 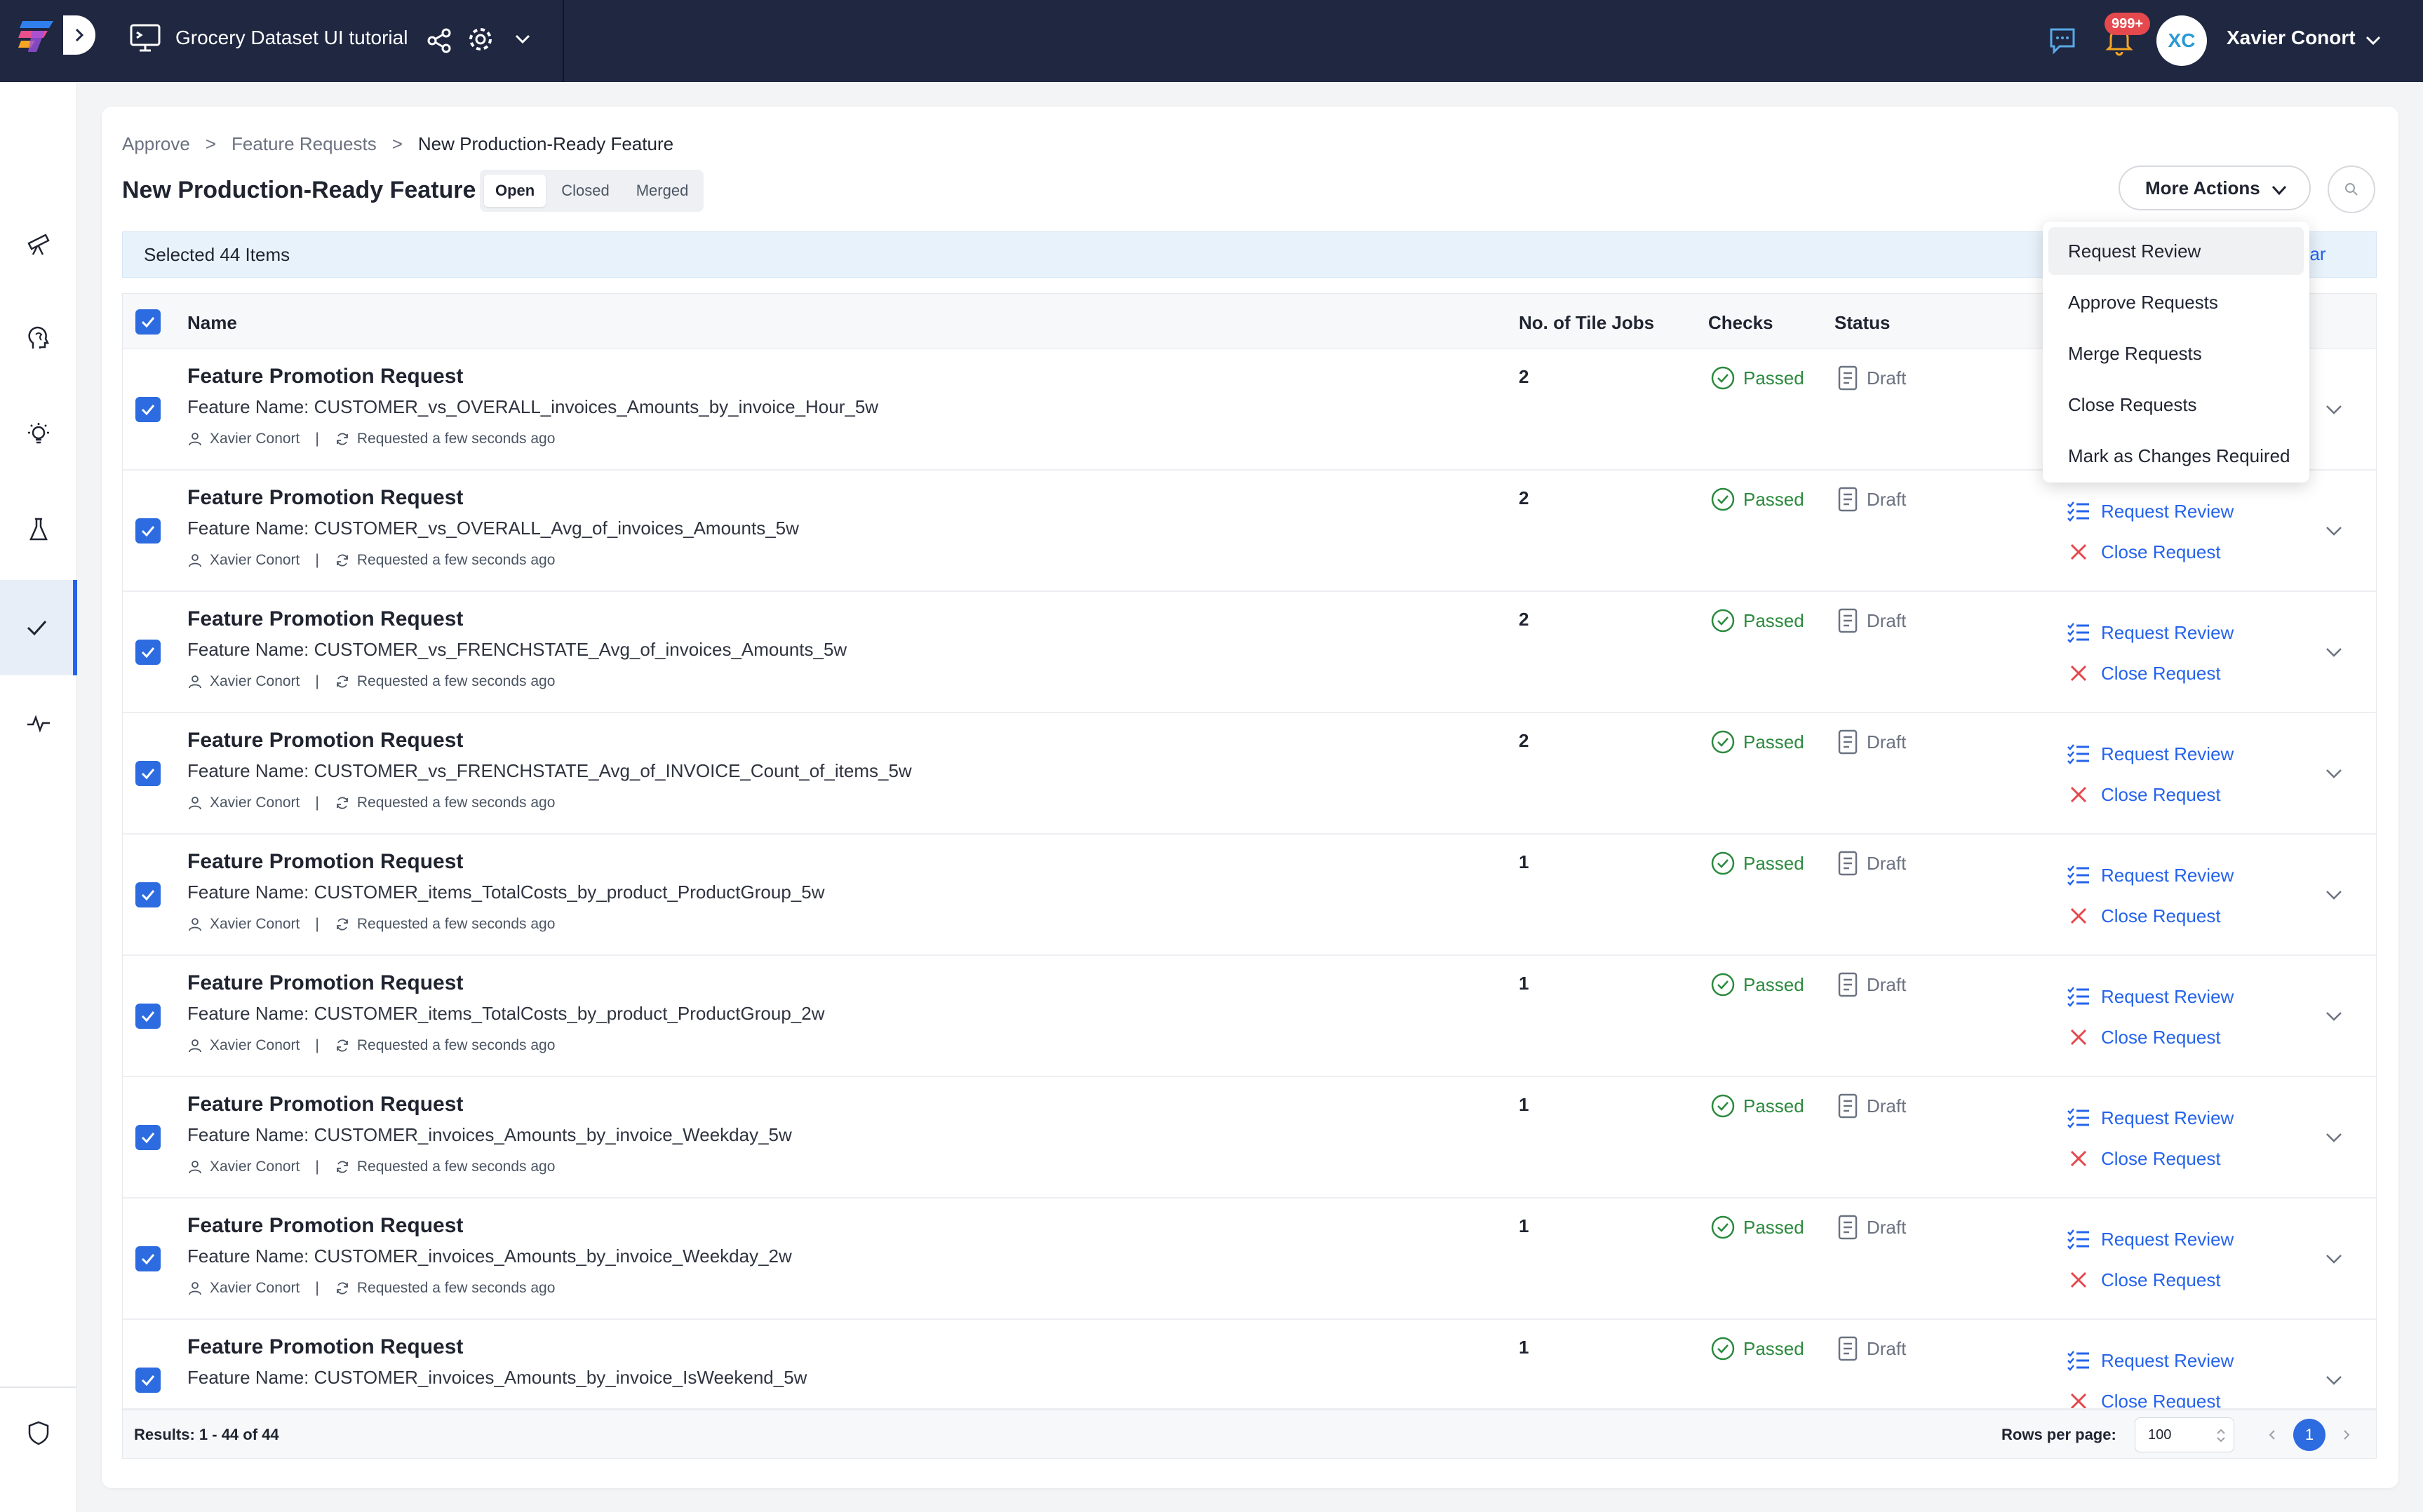 I want to click on requester-name: Xavier Conort, so click(x=255, y=924).